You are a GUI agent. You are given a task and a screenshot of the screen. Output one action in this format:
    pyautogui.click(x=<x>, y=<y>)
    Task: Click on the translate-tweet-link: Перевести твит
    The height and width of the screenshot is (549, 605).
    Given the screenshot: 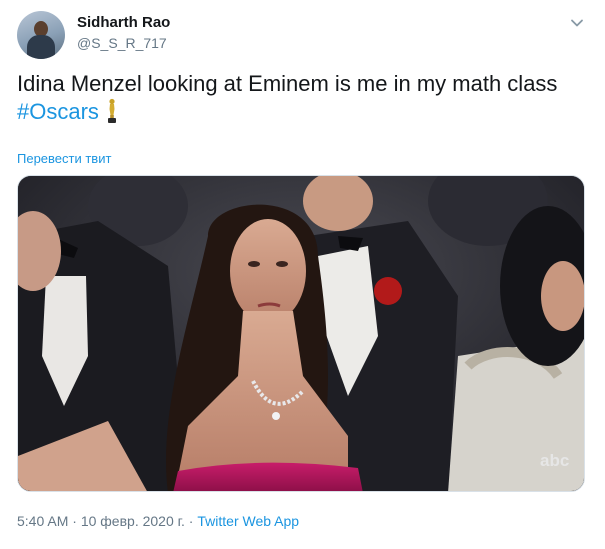 What is the action you would take?
    pyautogui.click(x=64, y=158)
    